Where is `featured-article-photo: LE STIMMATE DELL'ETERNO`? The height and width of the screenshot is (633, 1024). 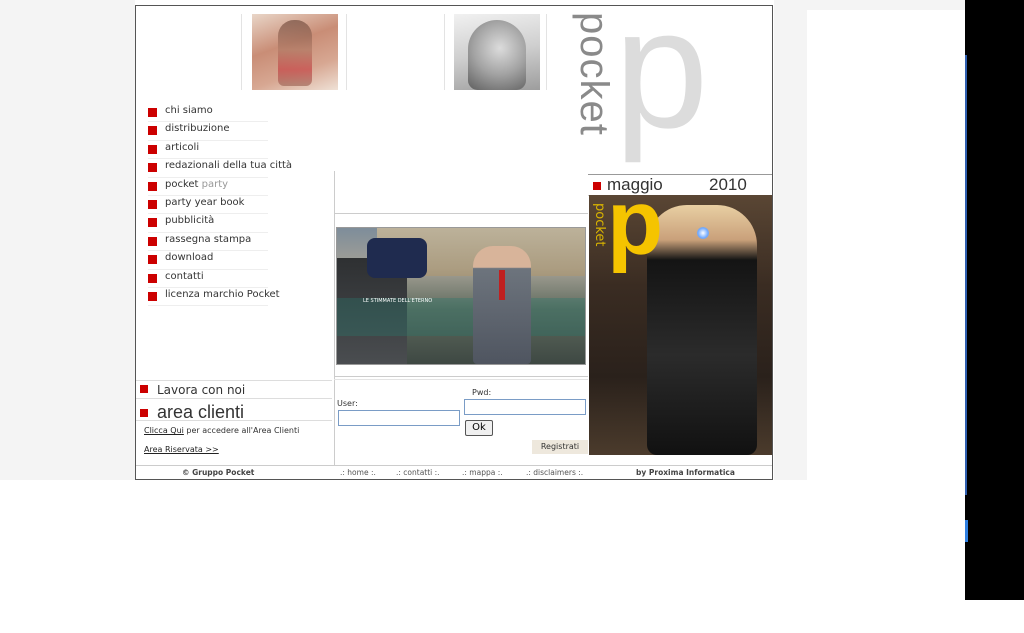
featured-article-photo: LE STIMMATE DELL'ETERNO is located at coordinates (461, 296).